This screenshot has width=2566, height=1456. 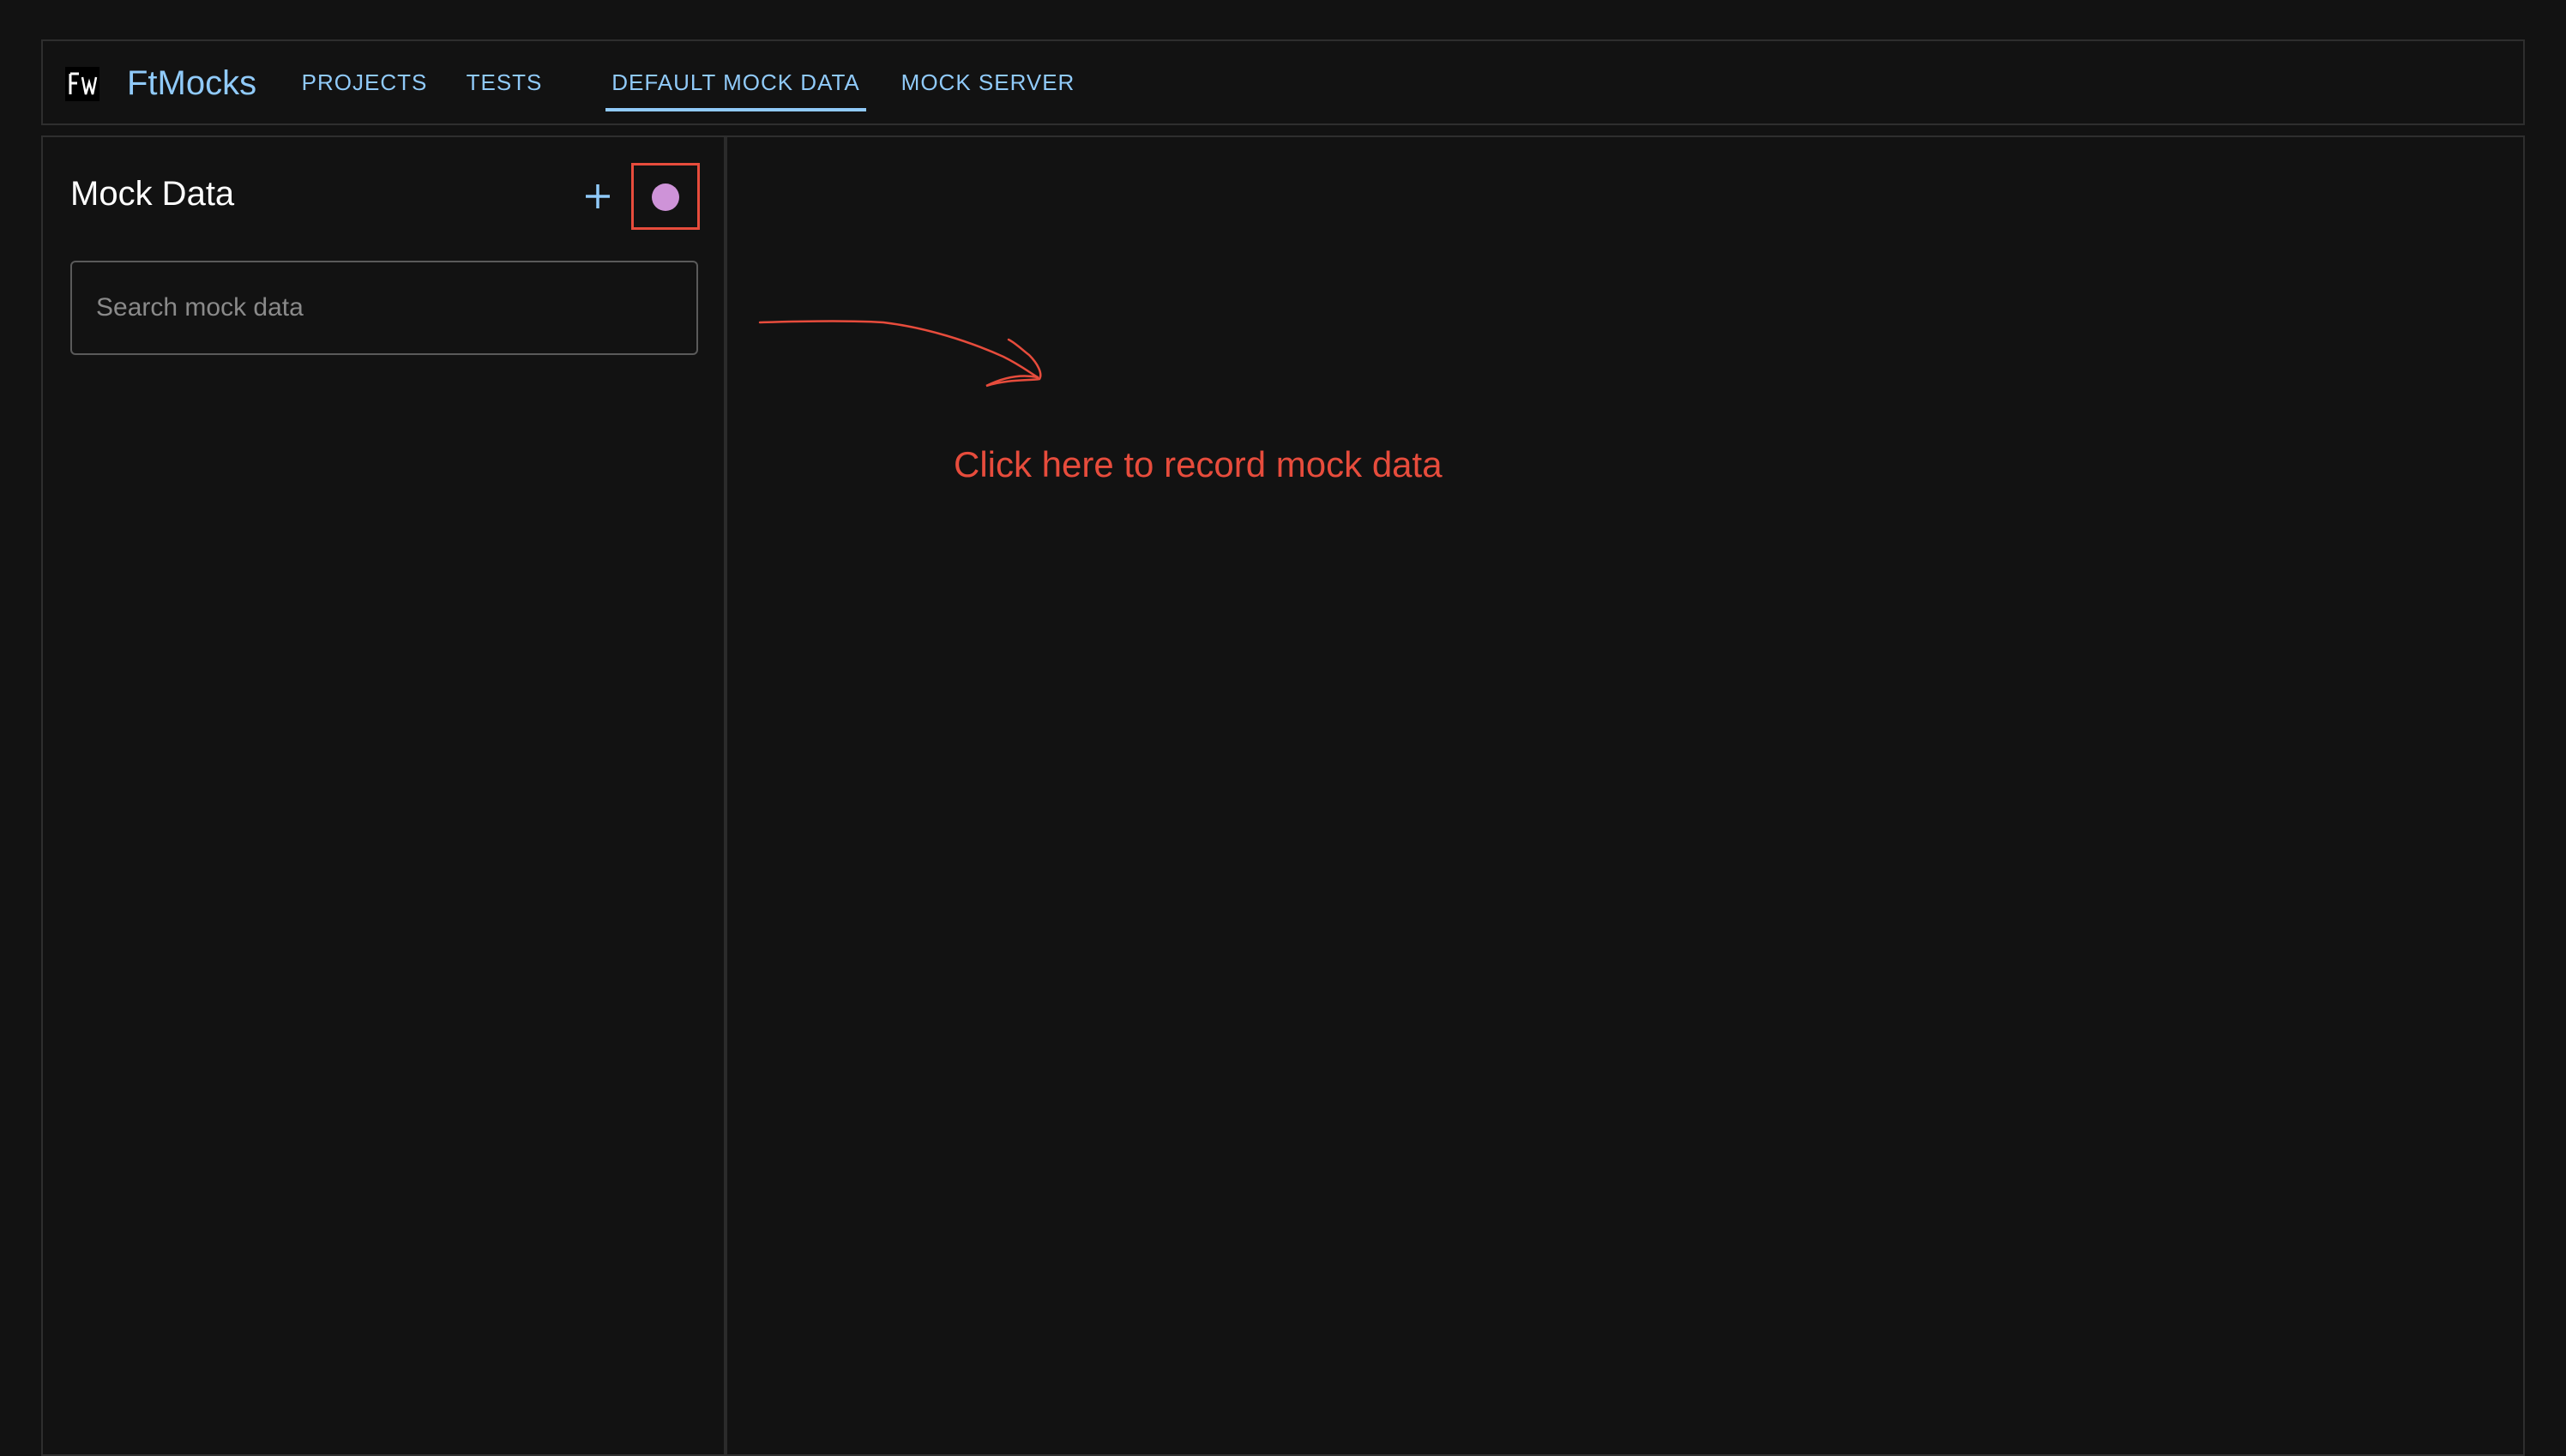 What do you see at coordinates (365, 82) in the screenshot?
I see `tab-projects: PROJECTS` at bounding box center [365, 82].